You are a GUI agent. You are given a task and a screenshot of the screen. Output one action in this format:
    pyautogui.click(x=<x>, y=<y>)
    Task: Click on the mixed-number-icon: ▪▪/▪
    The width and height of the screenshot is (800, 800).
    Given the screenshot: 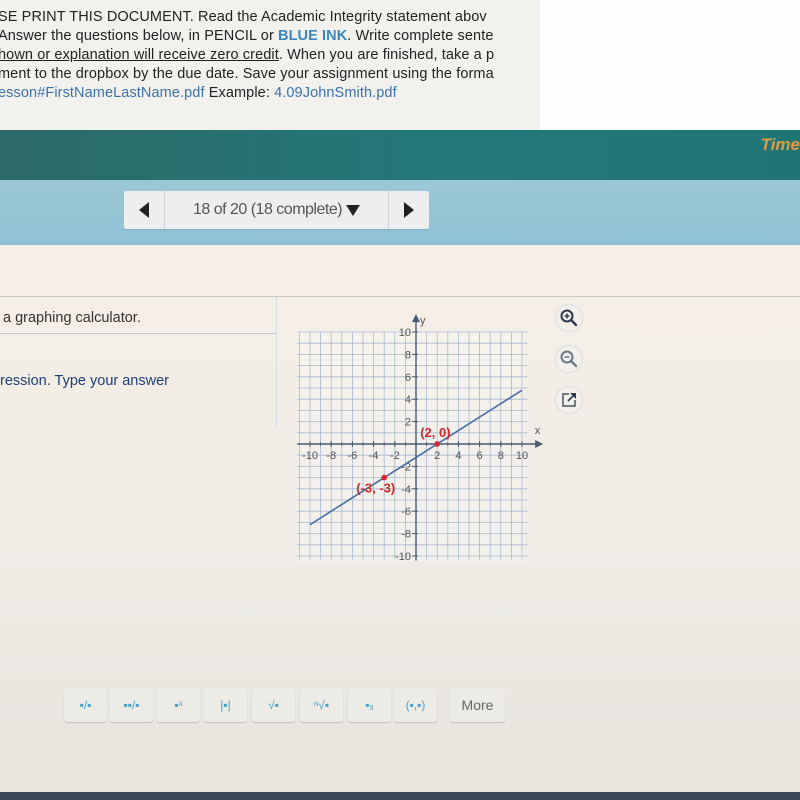 What is the action you would take?
    pyautogui.click(x=131, y=705)
    